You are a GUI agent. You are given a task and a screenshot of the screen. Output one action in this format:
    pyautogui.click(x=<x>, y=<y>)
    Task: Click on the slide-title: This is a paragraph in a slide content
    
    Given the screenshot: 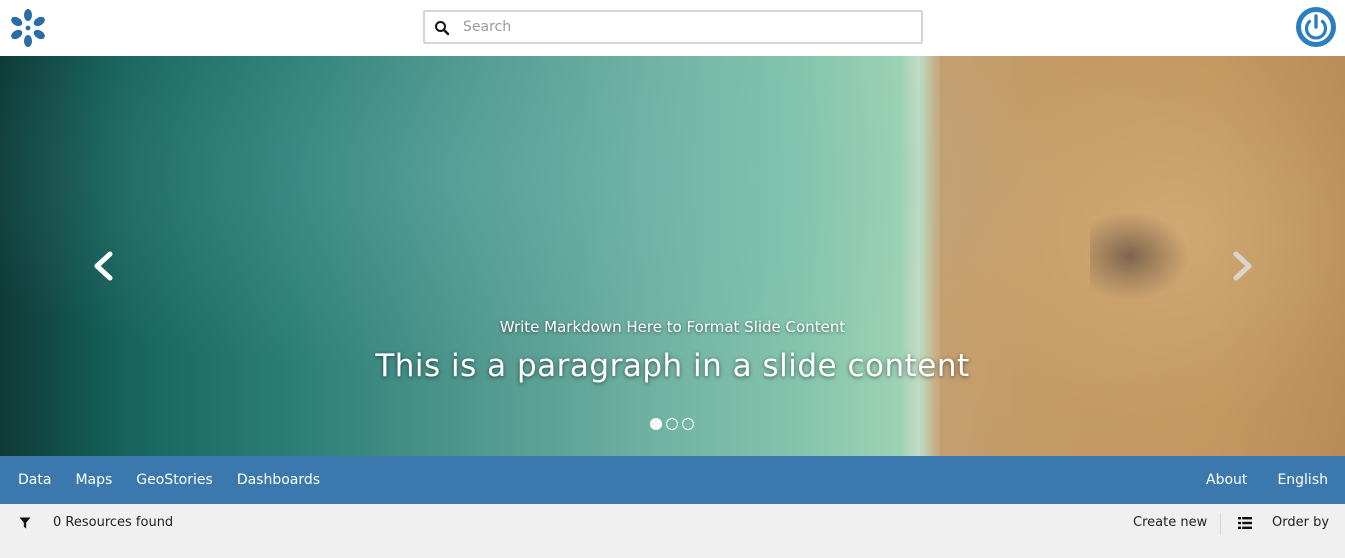 What is the action you would take?
    pyautogui.click(x=672, y=366)
    